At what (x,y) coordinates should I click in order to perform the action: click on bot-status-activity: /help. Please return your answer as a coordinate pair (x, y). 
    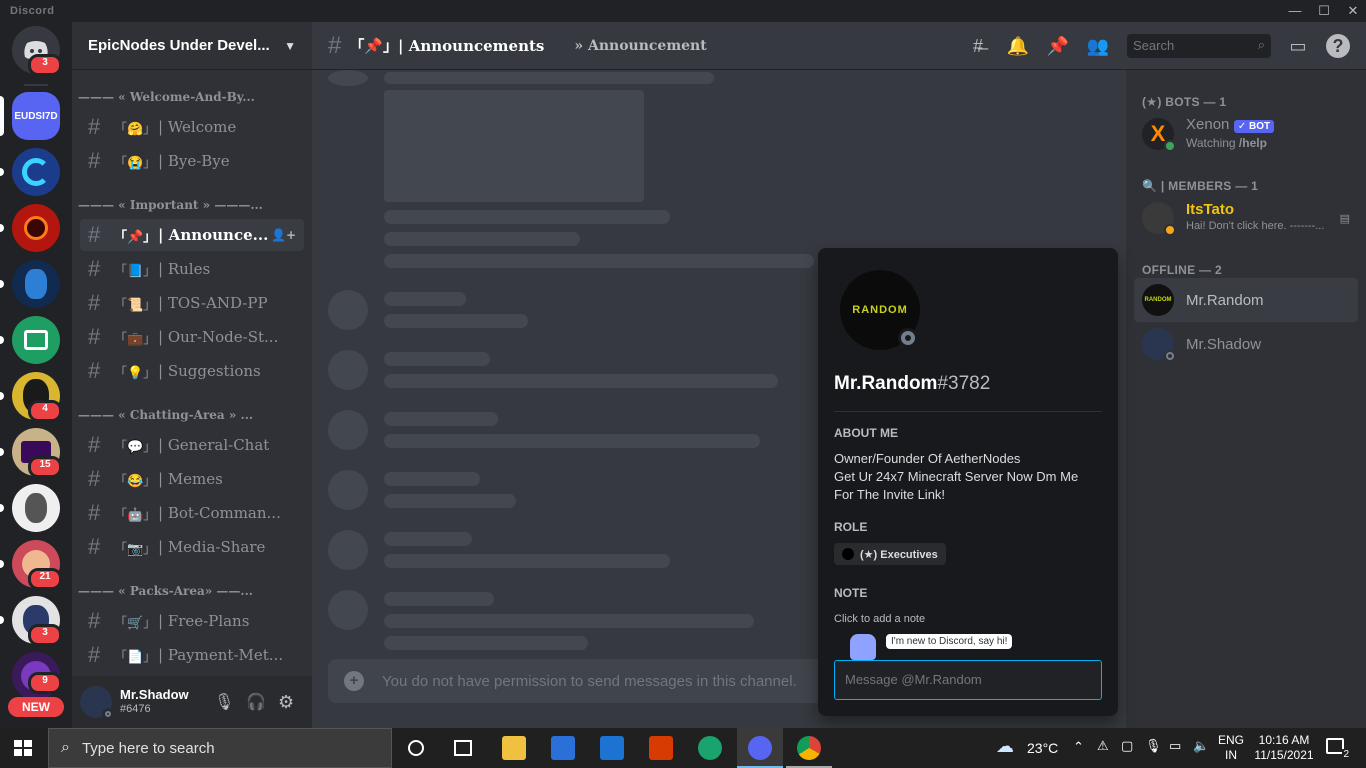
    Looking at the image, I should click on (1252, 143).